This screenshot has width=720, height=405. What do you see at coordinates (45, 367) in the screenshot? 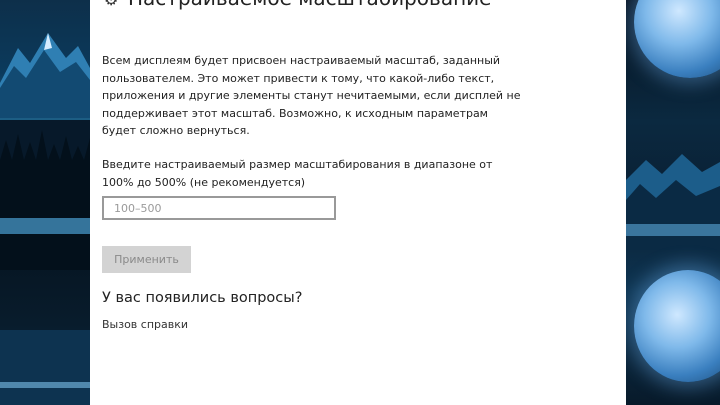
I see `lake-reflection-image` at bounding box center [45, 367].